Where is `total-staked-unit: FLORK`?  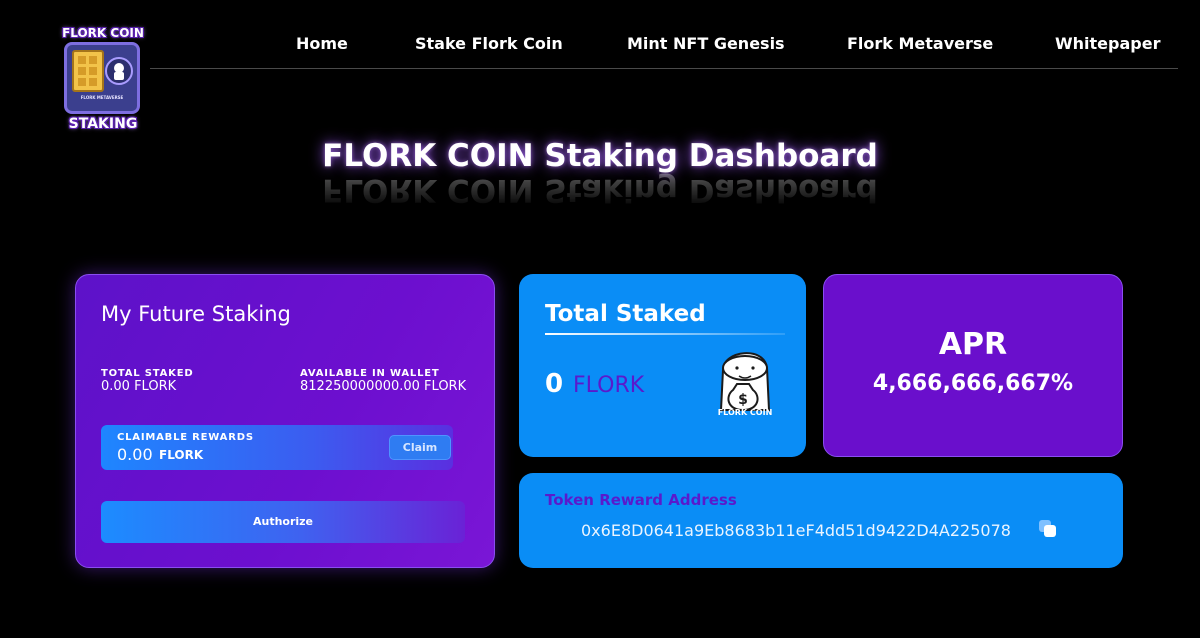
total-staked-unit: FLORK is located at coordinates (609, 385).